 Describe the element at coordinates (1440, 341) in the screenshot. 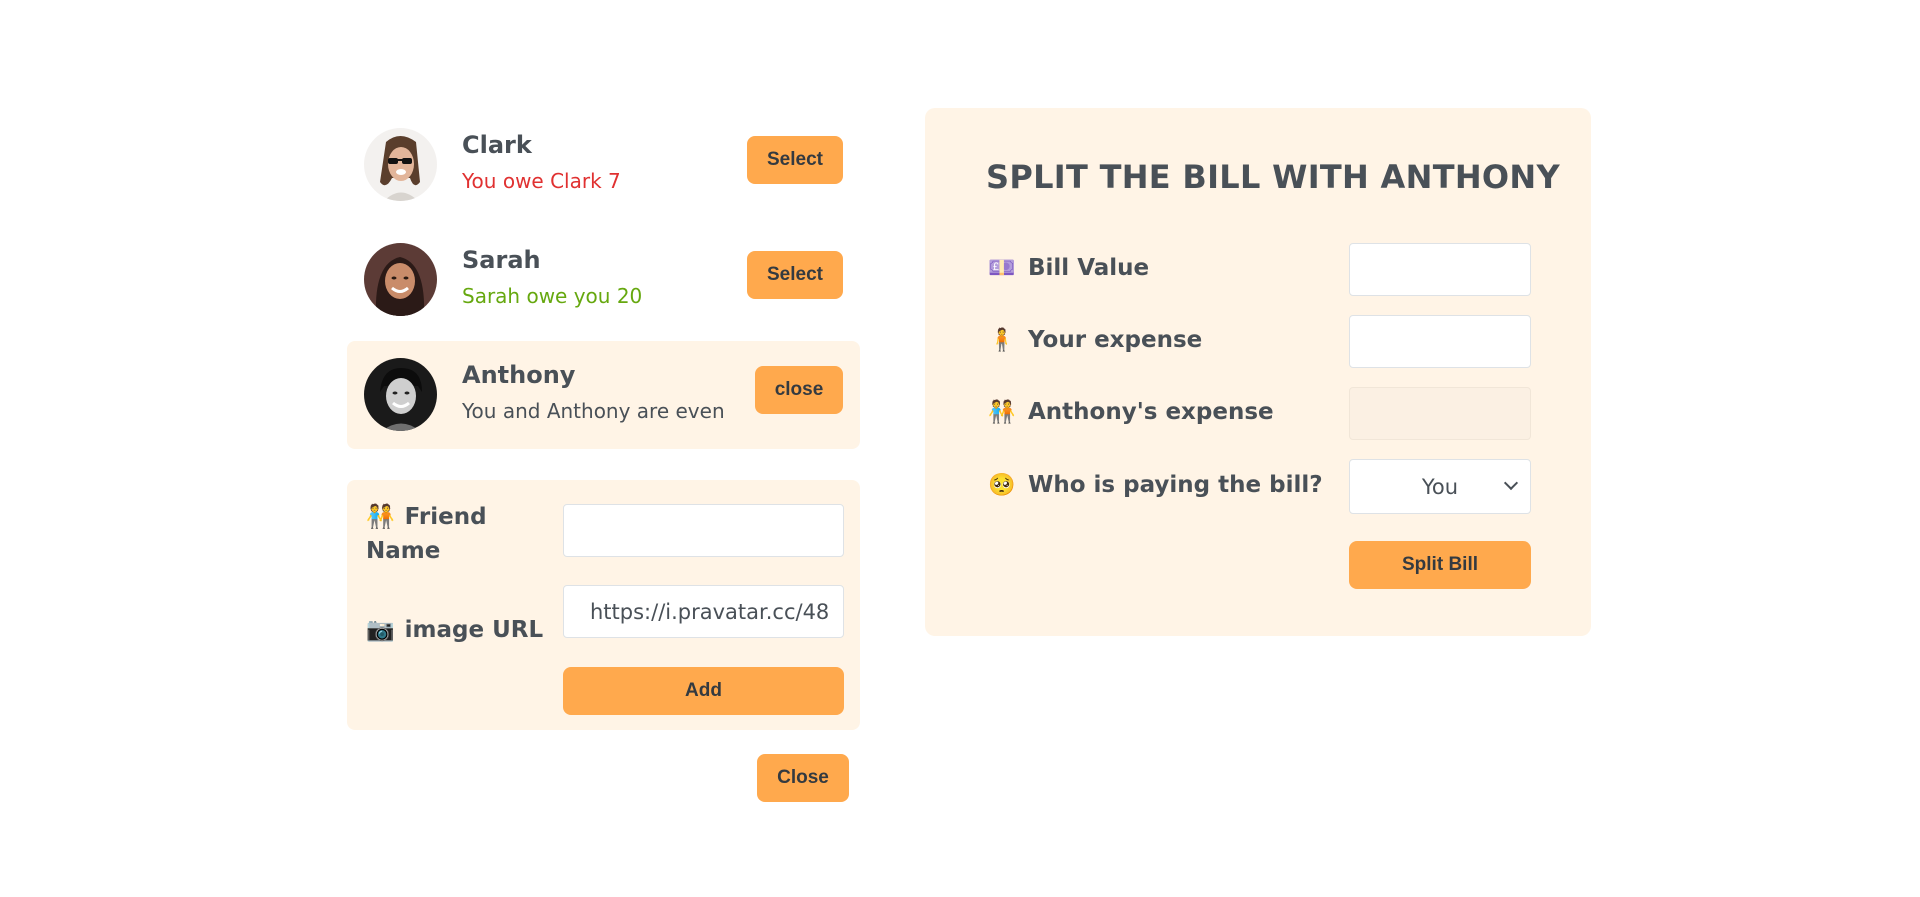

I see `your-expense-input` at that location.